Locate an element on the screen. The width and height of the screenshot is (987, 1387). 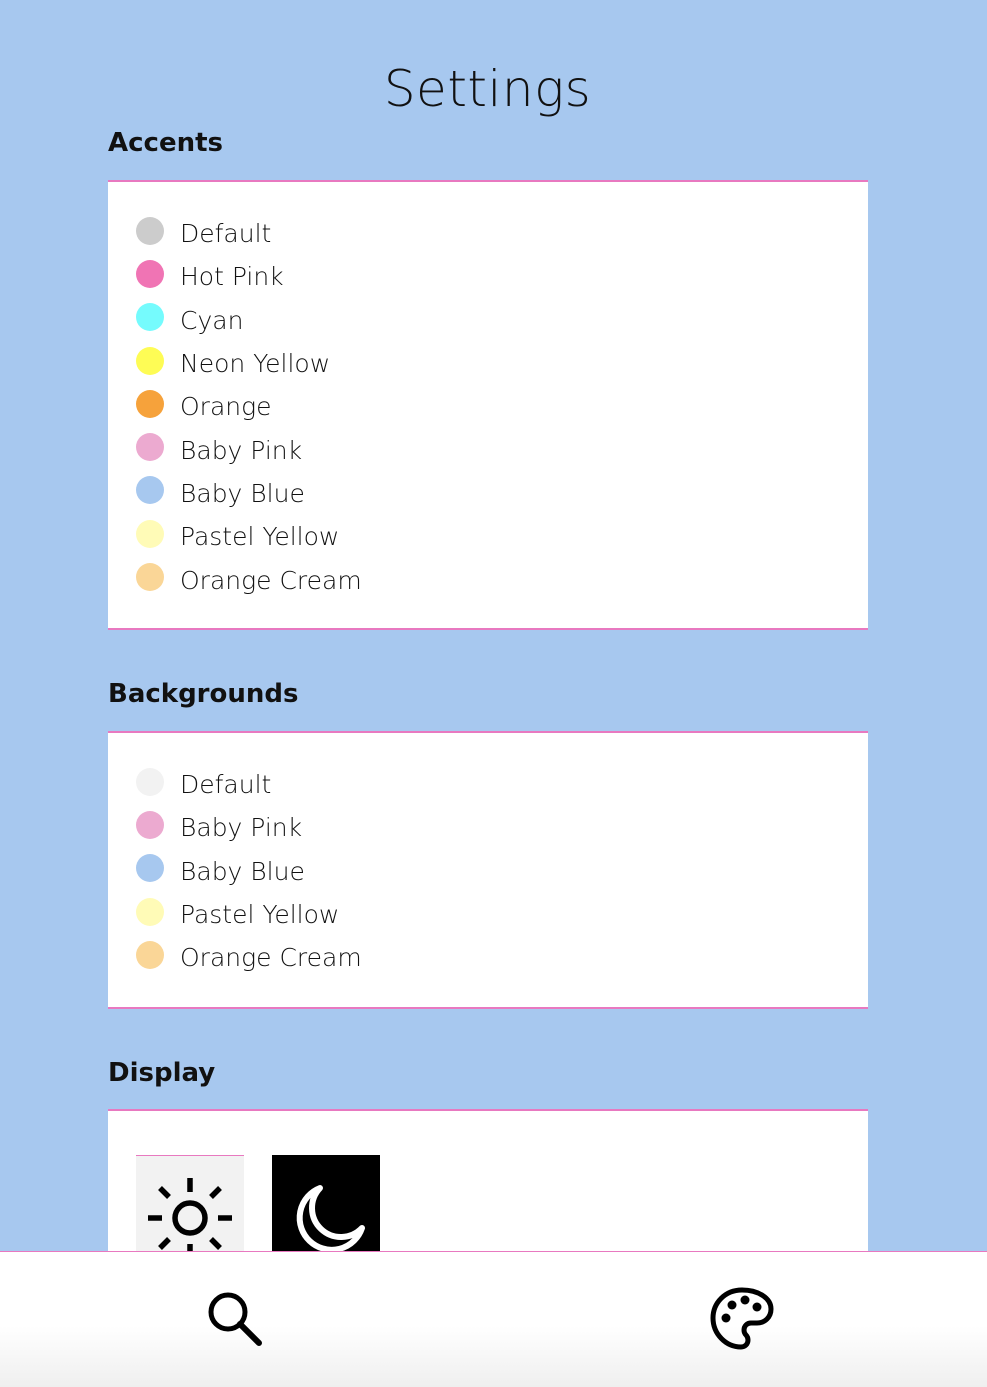
background-option-label: Orange Cream is located at coordinates (271, 958).